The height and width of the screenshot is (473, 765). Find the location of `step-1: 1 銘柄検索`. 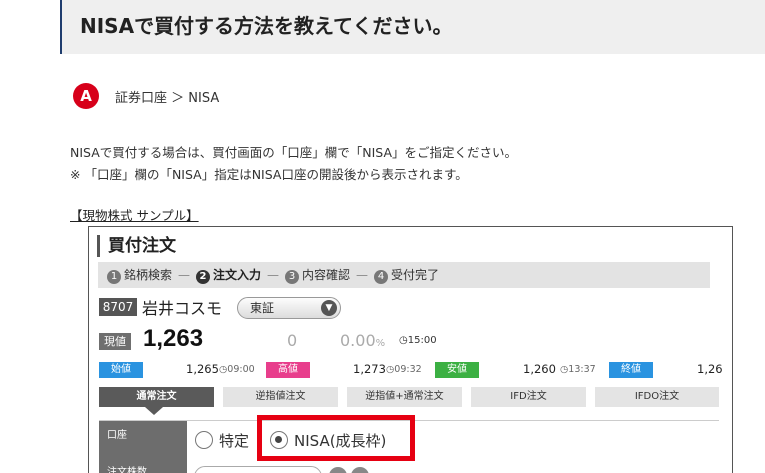

step-1: 1 銘柄検索 is located at coordinates (139, 275).